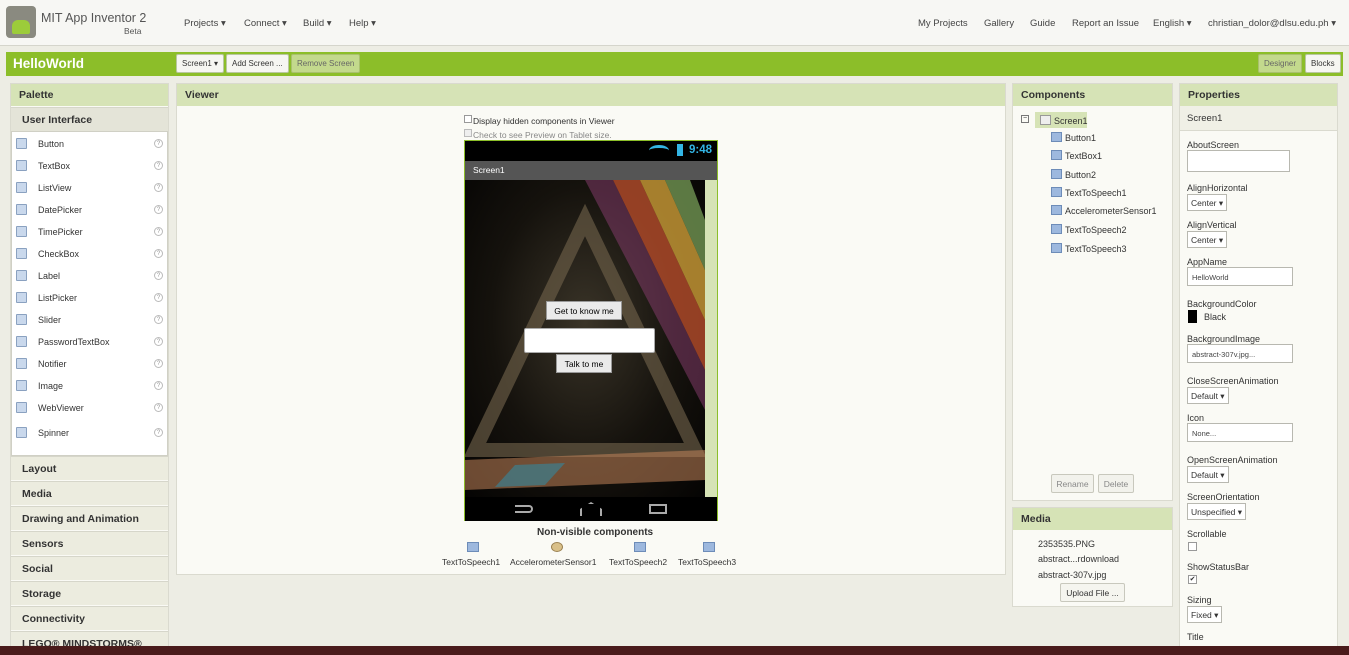 The height and width of the screenshot is (655, 1349). I want to click on tree-item-textbox1: TextBox1, so click(1076, 155).